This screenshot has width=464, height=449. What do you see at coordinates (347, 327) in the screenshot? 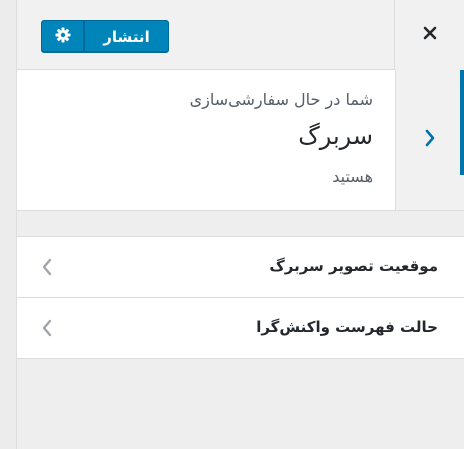
I see `section-label: حالت فهرست واکنش‌گرا` at bounding box center [347, 327].